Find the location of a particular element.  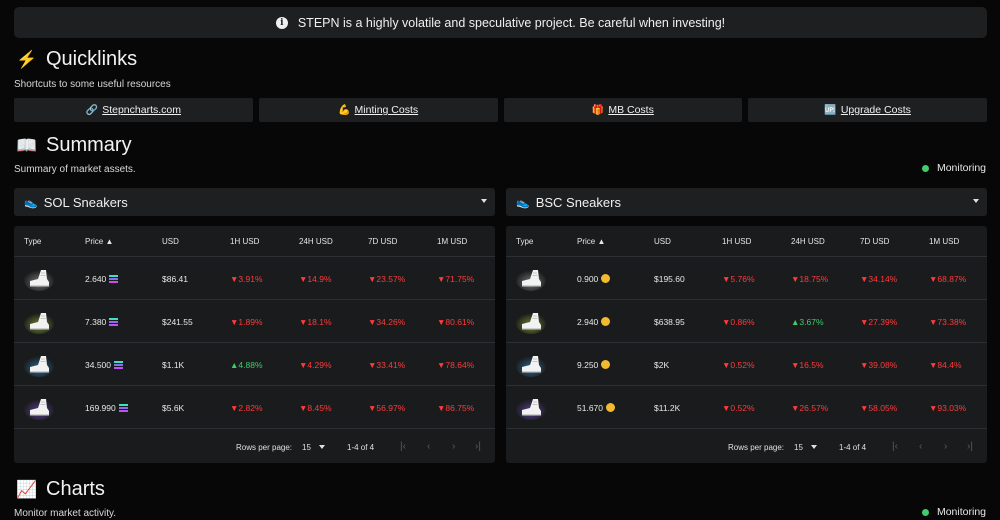

charts-monitoring-status: Monitoring is located at coordinates (953, 512).